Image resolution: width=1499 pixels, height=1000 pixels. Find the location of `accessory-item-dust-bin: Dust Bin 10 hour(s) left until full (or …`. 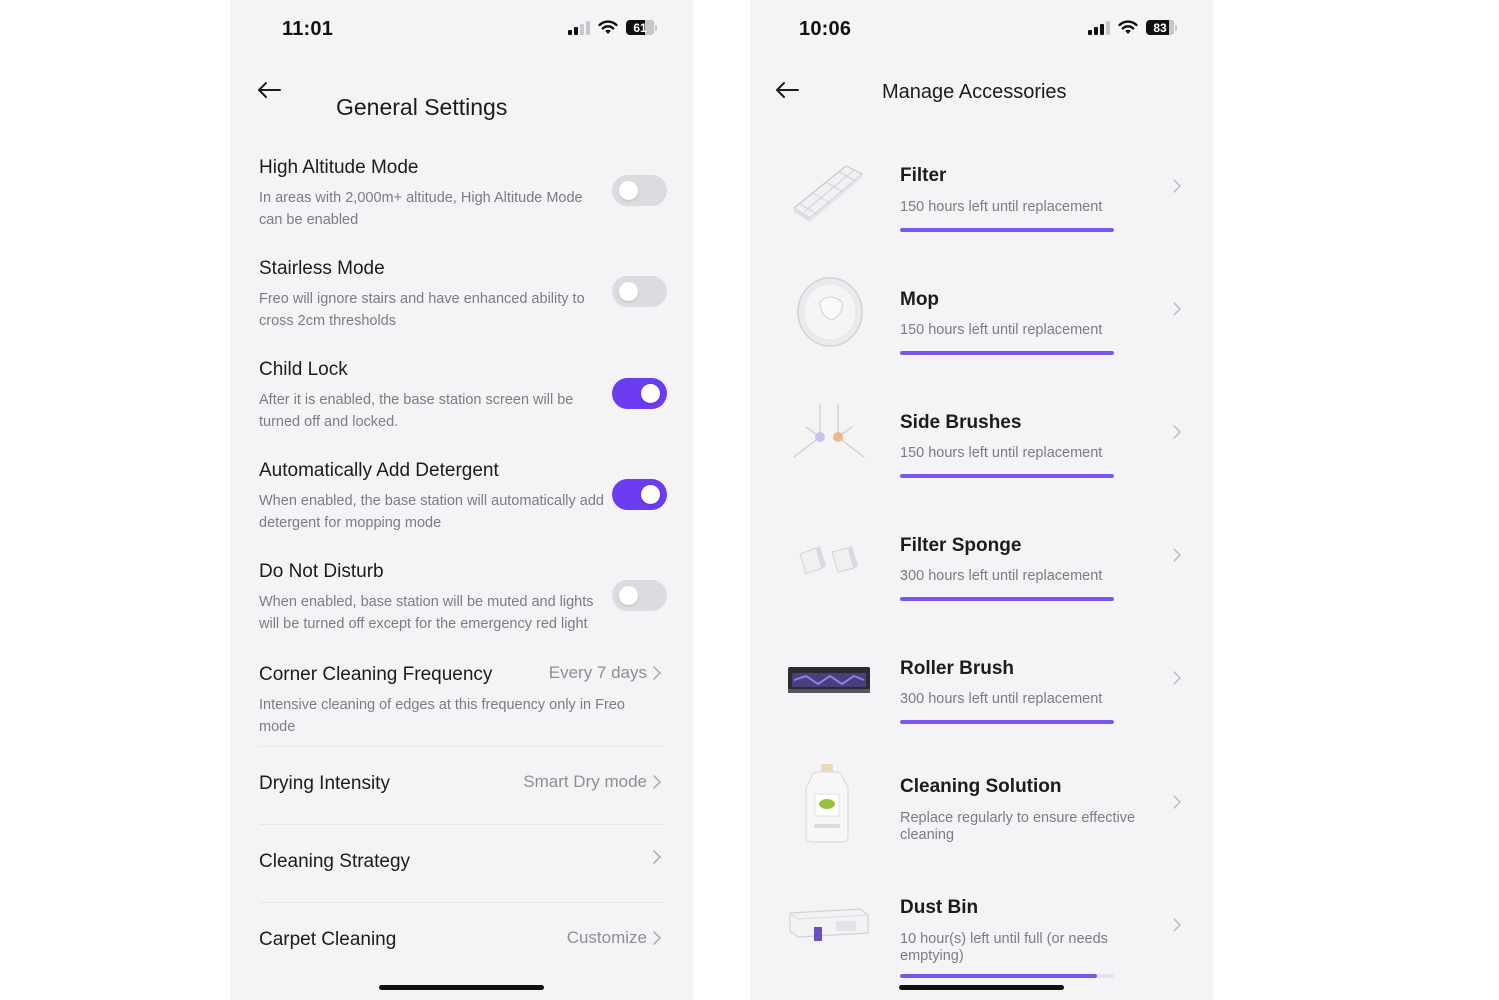

accessory-item-dust-bin: Dust Bin 10 hour(s) left until full (or … is located at coordinates (981, 928).